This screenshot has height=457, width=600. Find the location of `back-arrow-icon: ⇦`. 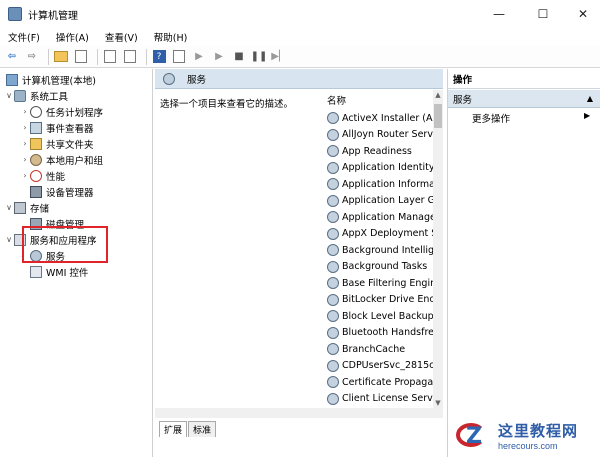

back-arrow-icon: ⇦ is located at coordinates (12, 57).